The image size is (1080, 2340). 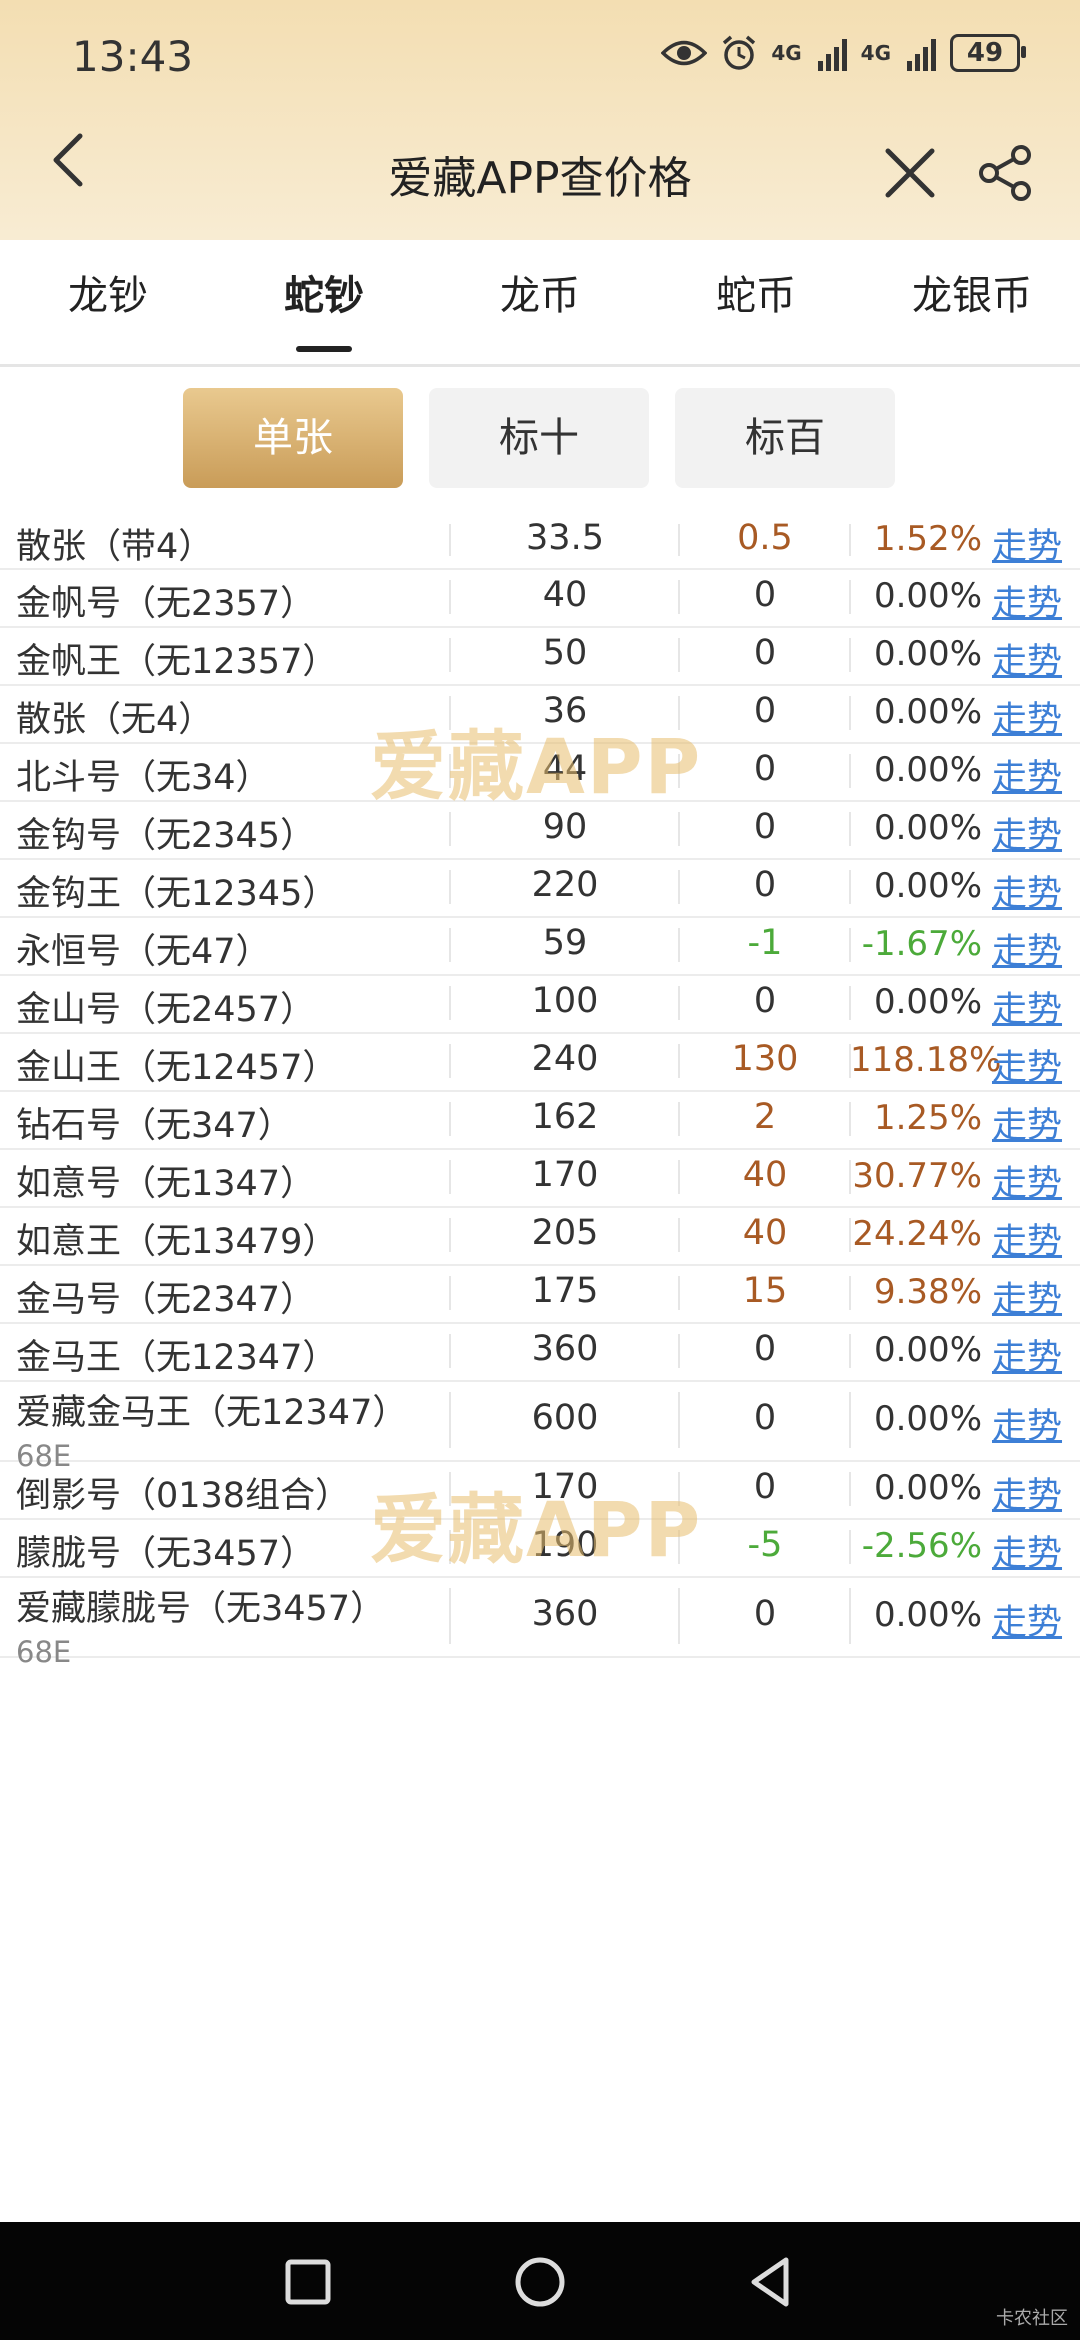 I want to click on table-row: 金钩王（无12345） 220 0 0.00% 走势, so click(x=540, y=888).